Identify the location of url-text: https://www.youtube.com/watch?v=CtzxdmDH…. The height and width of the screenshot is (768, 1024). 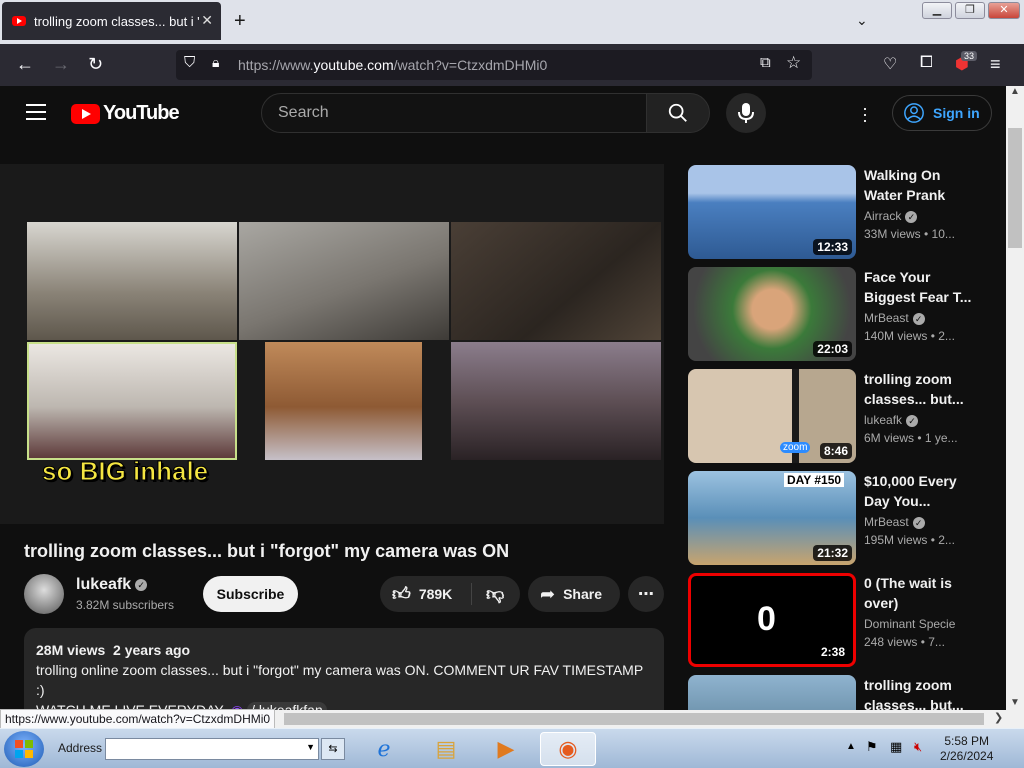
(392, 65).